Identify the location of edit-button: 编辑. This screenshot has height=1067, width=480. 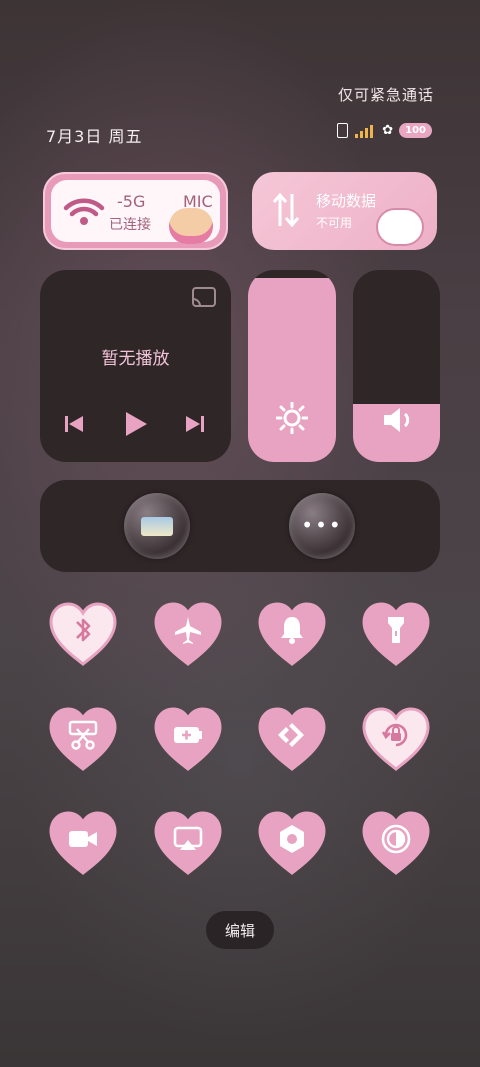
(240, 930).